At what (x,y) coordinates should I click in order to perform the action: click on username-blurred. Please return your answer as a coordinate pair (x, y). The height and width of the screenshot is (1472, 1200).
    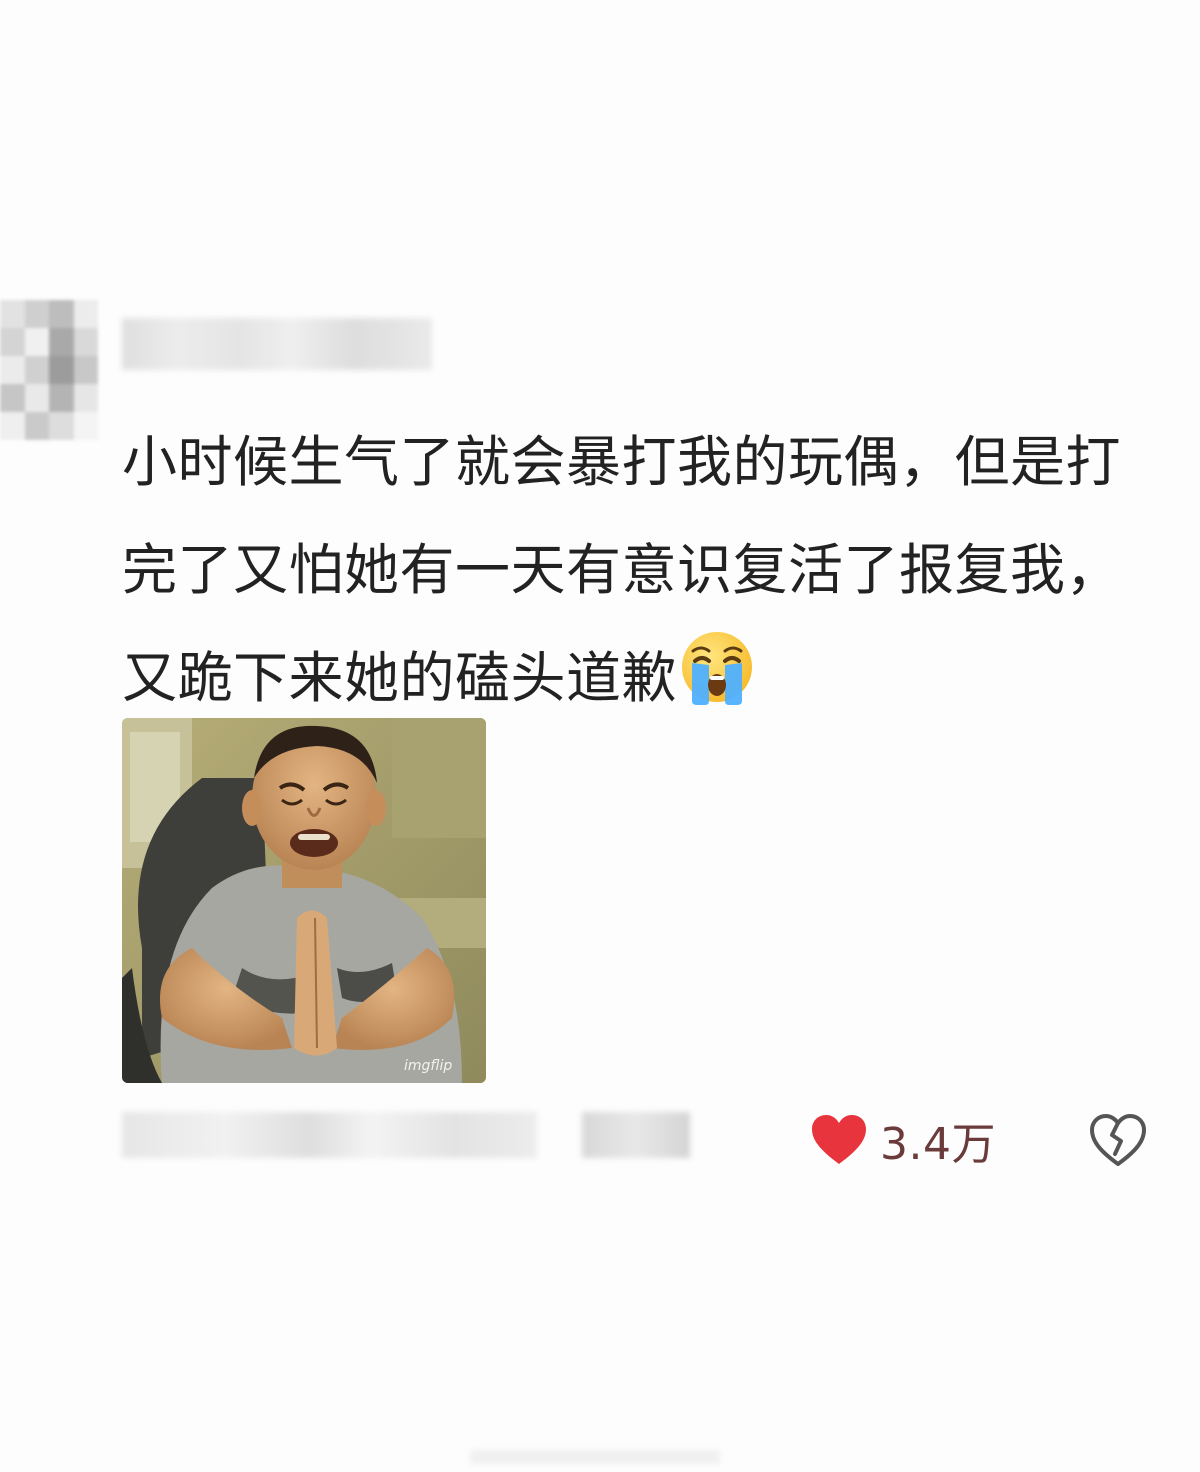
    Looking at the image, I should click on (277, 344).